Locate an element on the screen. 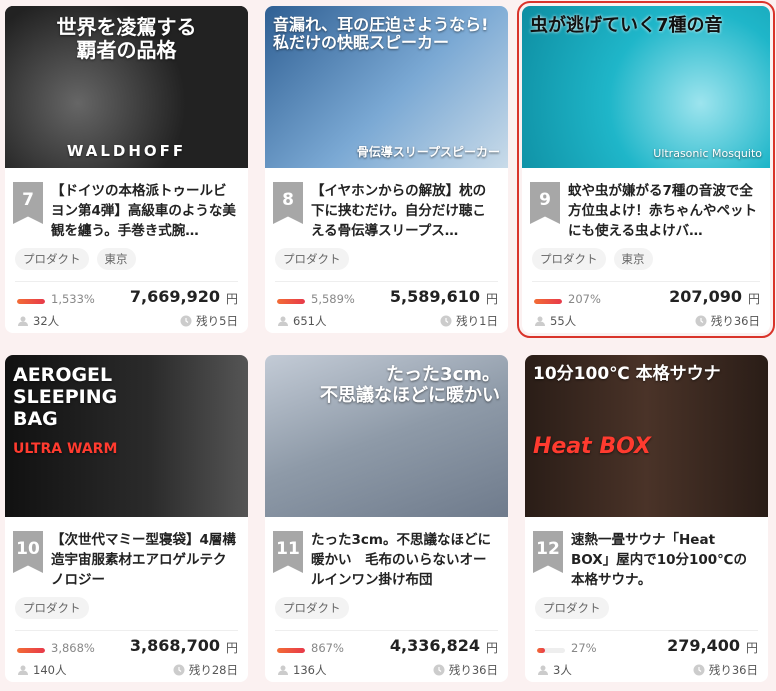  project-thumbnail: AEROGEL SLEEPING BAG ULTRA WARM is located at coordinates (126, 436).